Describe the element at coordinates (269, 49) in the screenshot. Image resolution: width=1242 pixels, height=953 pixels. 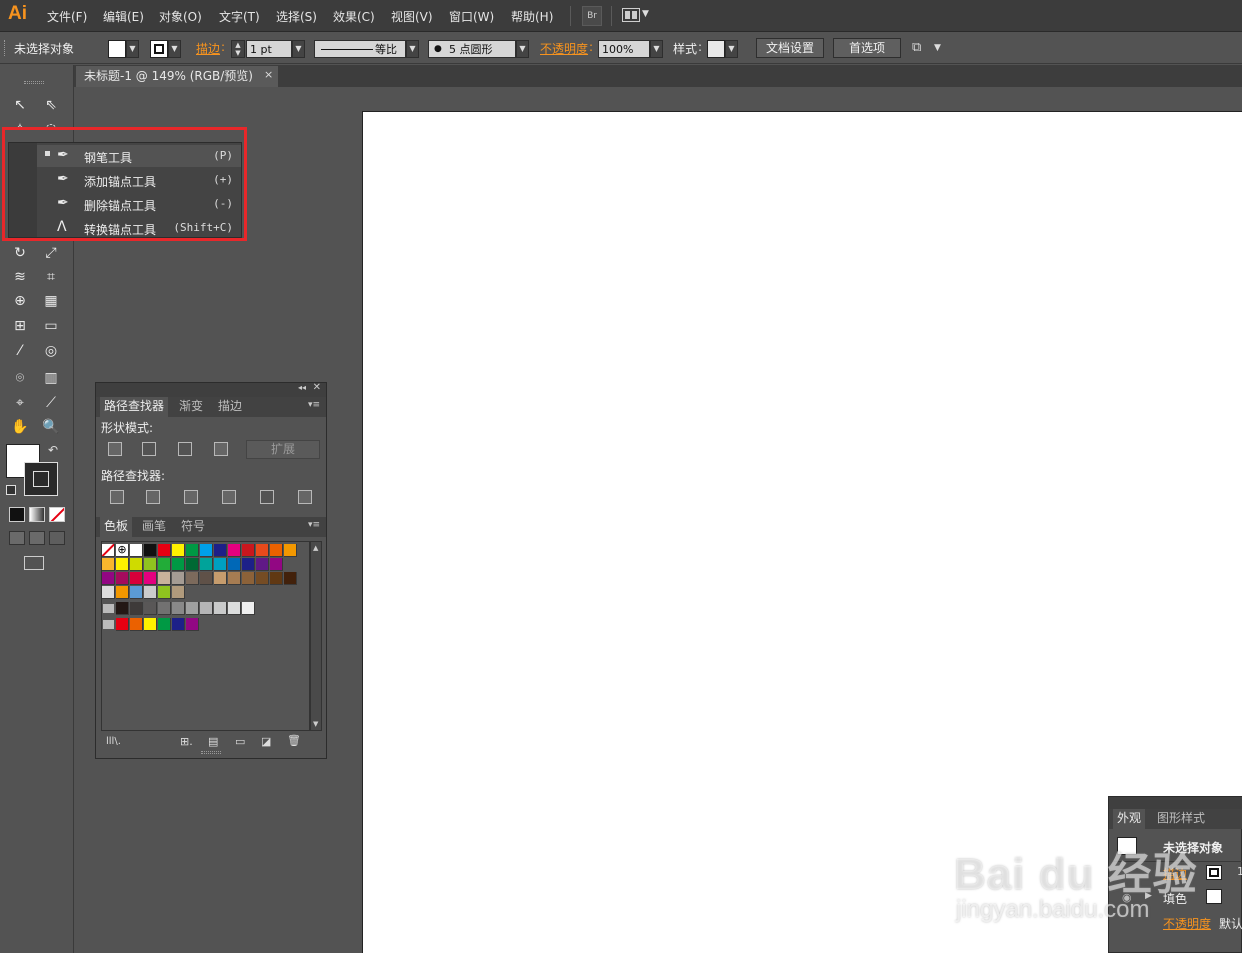
I see `stroke-weight-input: 1 pt` at that location.